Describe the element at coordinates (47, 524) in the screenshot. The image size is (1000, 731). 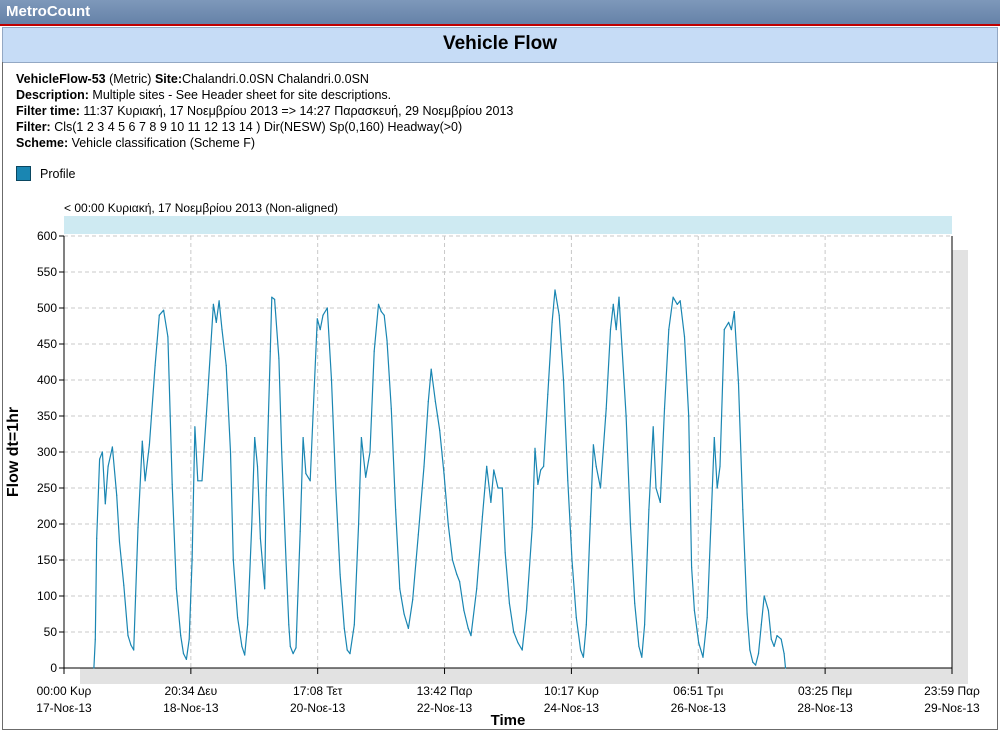
I see `y-tick-label: 200` at that location.